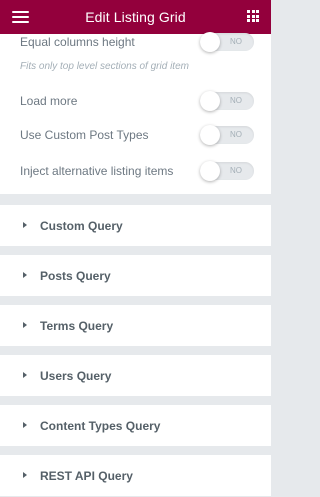 This screenshot has width=320, height=497. Describe the element at coordinates (227, 171) in the screenshot. I see `inject-items-toggle: NO` at that location.